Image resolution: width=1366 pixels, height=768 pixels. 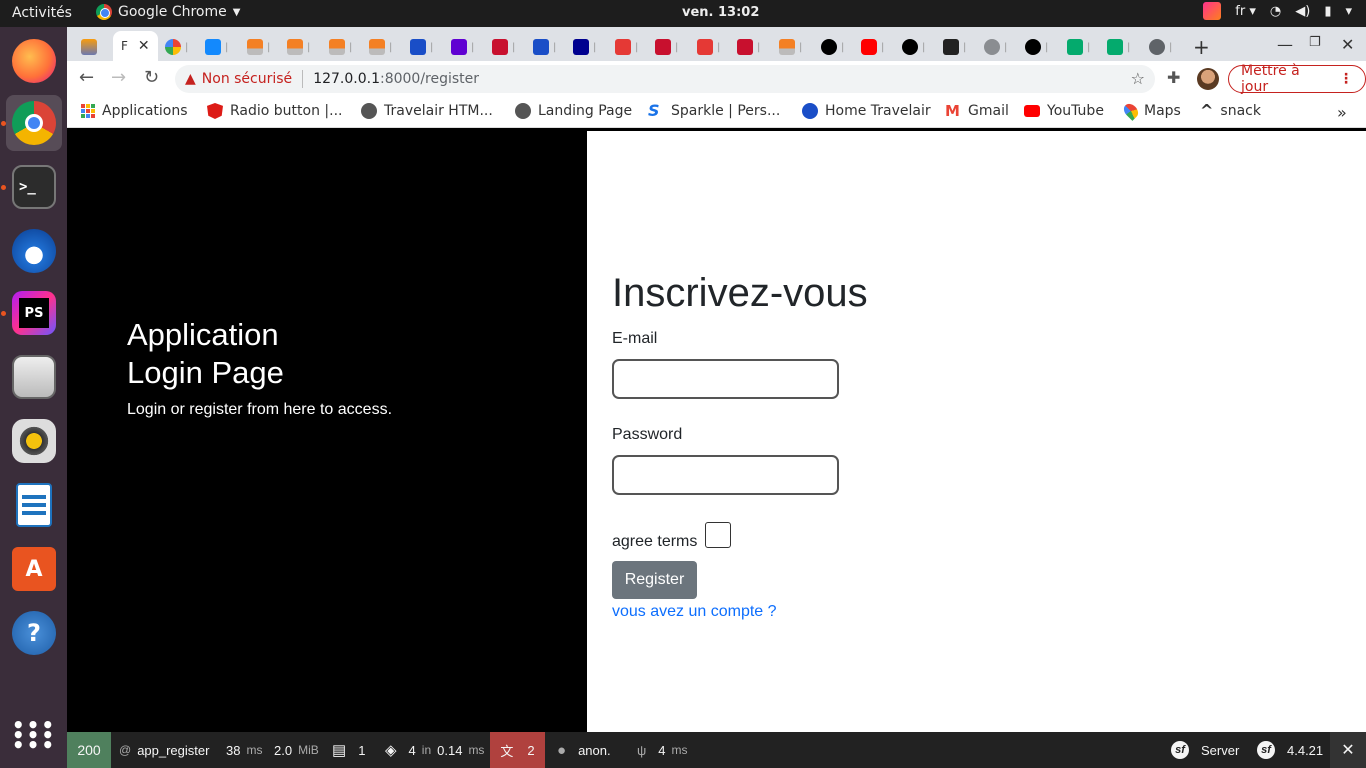 I want to click on bookmark-star-icon: ☆, so click(x=1138, y=78).